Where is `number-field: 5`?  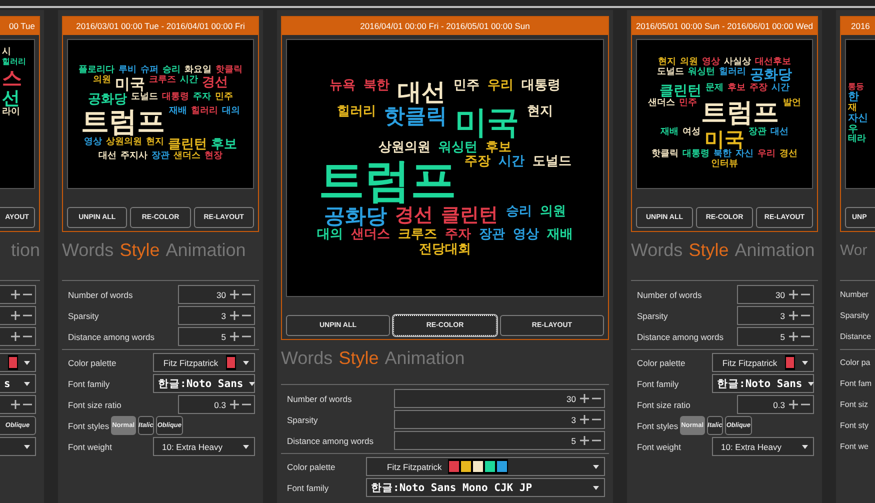 number-field: 5 is located at coordinates (499, 440).